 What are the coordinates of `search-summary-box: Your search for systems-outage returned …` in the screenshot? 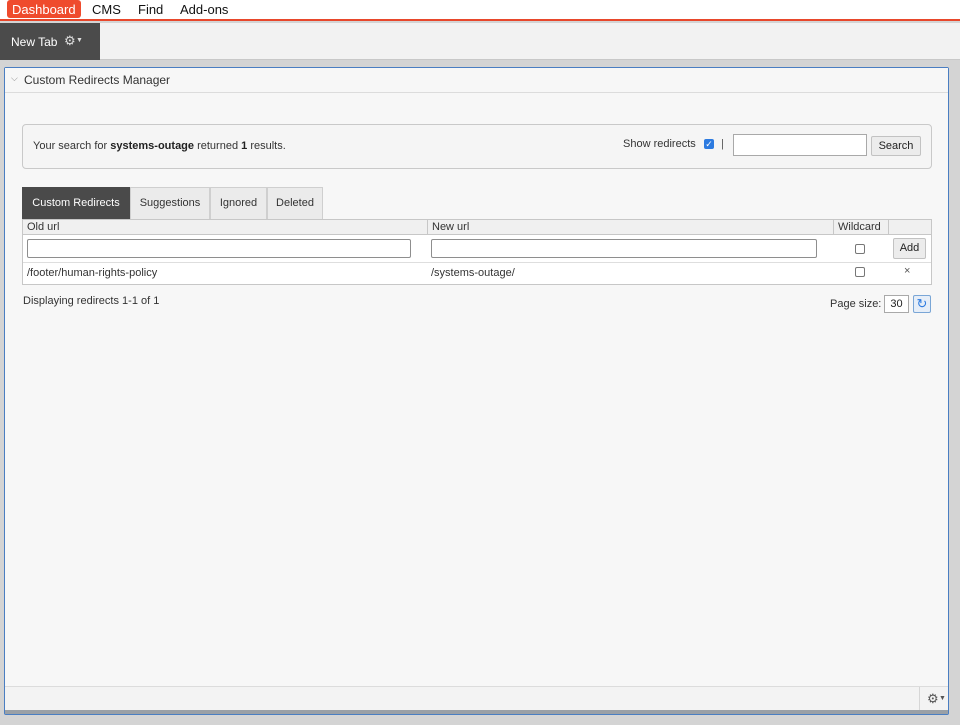 It's located at (477, 146).